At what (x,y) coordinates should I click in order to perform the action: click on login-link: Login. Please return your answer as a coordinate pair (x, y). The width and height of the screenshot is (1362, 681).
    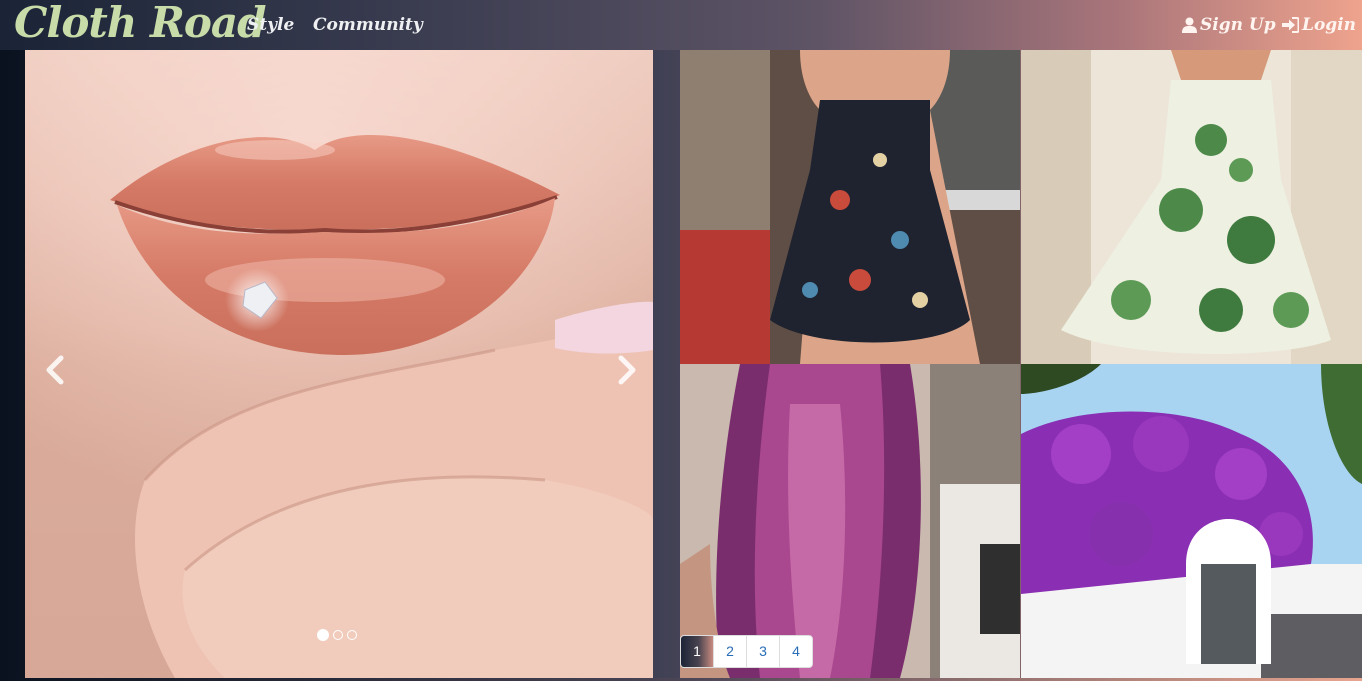
    Looking at the image, I should click on (1319, 25).